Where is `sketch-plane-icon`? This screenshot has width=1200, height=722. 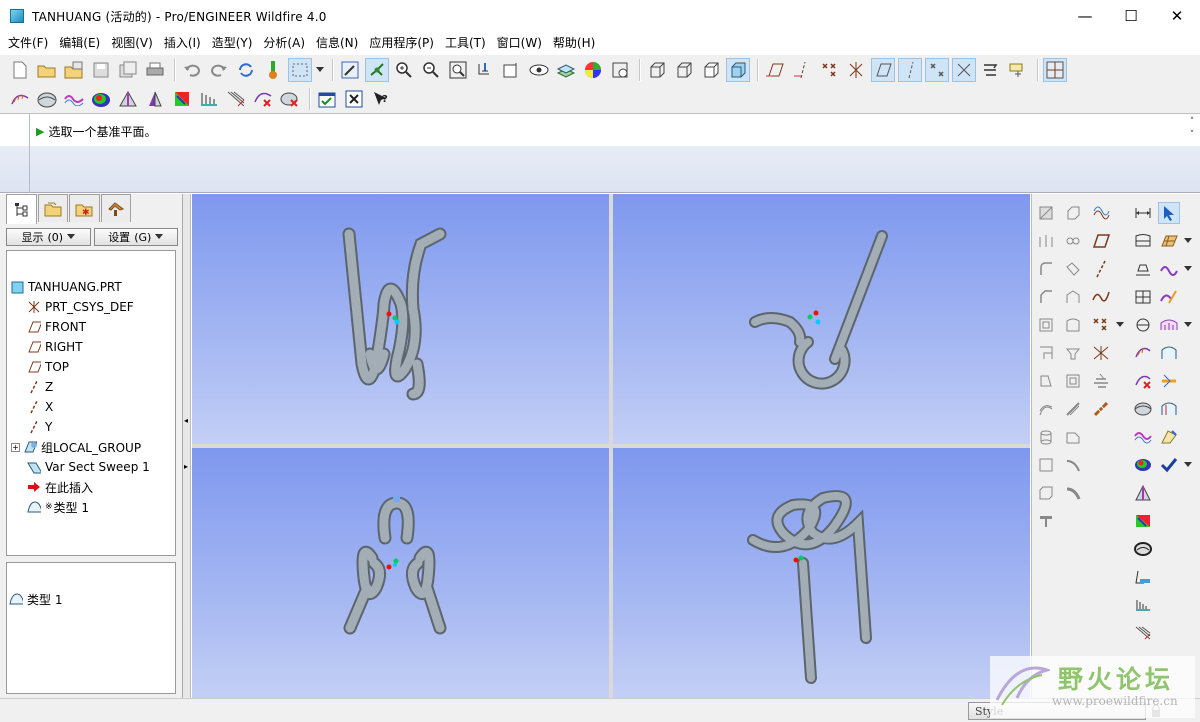 sketch-plane-icon is located at coordinates (1143, 241).